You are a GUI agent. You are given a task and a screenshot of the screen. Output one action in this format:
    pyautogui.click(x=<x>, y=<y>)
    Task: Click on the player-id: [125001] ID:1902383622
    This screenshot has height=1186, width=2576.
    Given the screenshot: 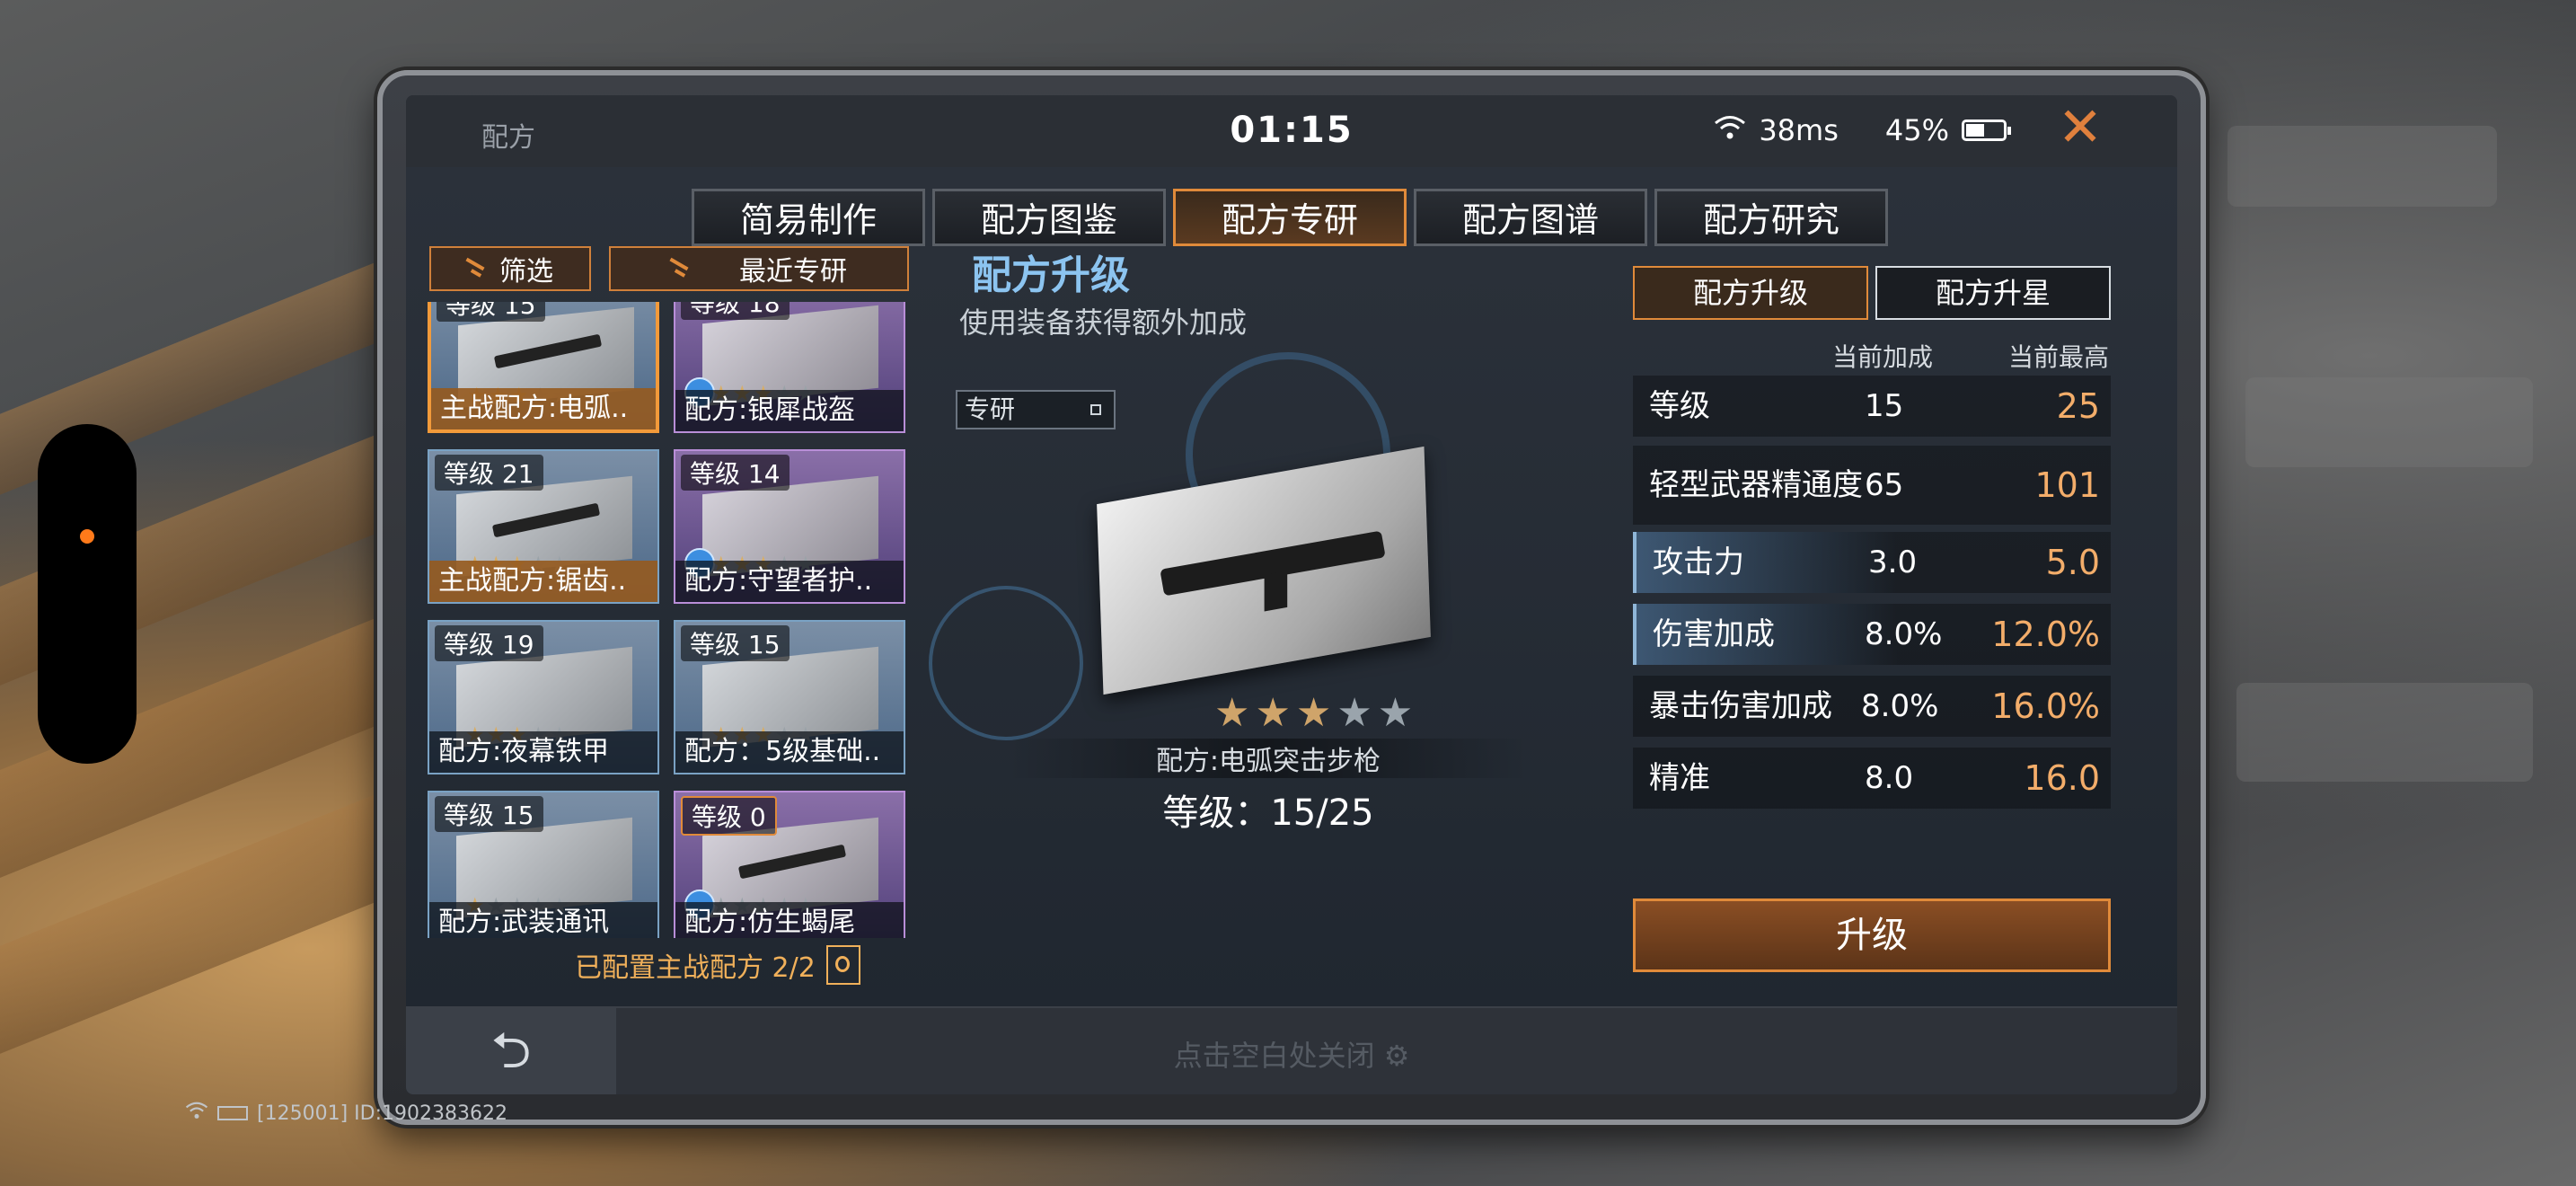 What is the action you would take?
    pyautogui.click(x=382, y=1113)
    